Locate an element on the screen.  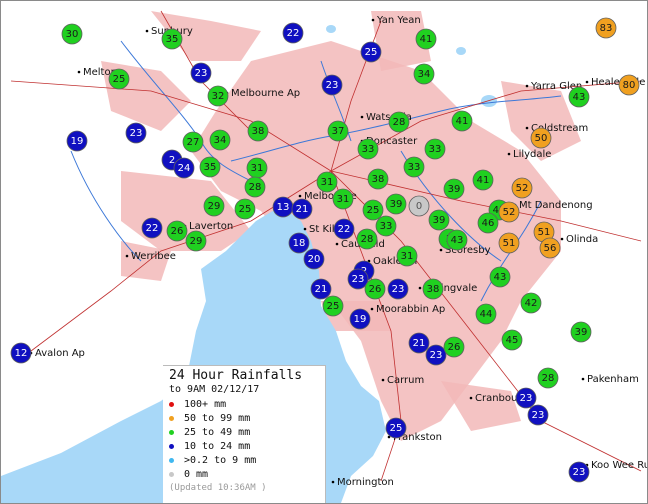
place-label: Olinda is located at coordinates (582, 239).